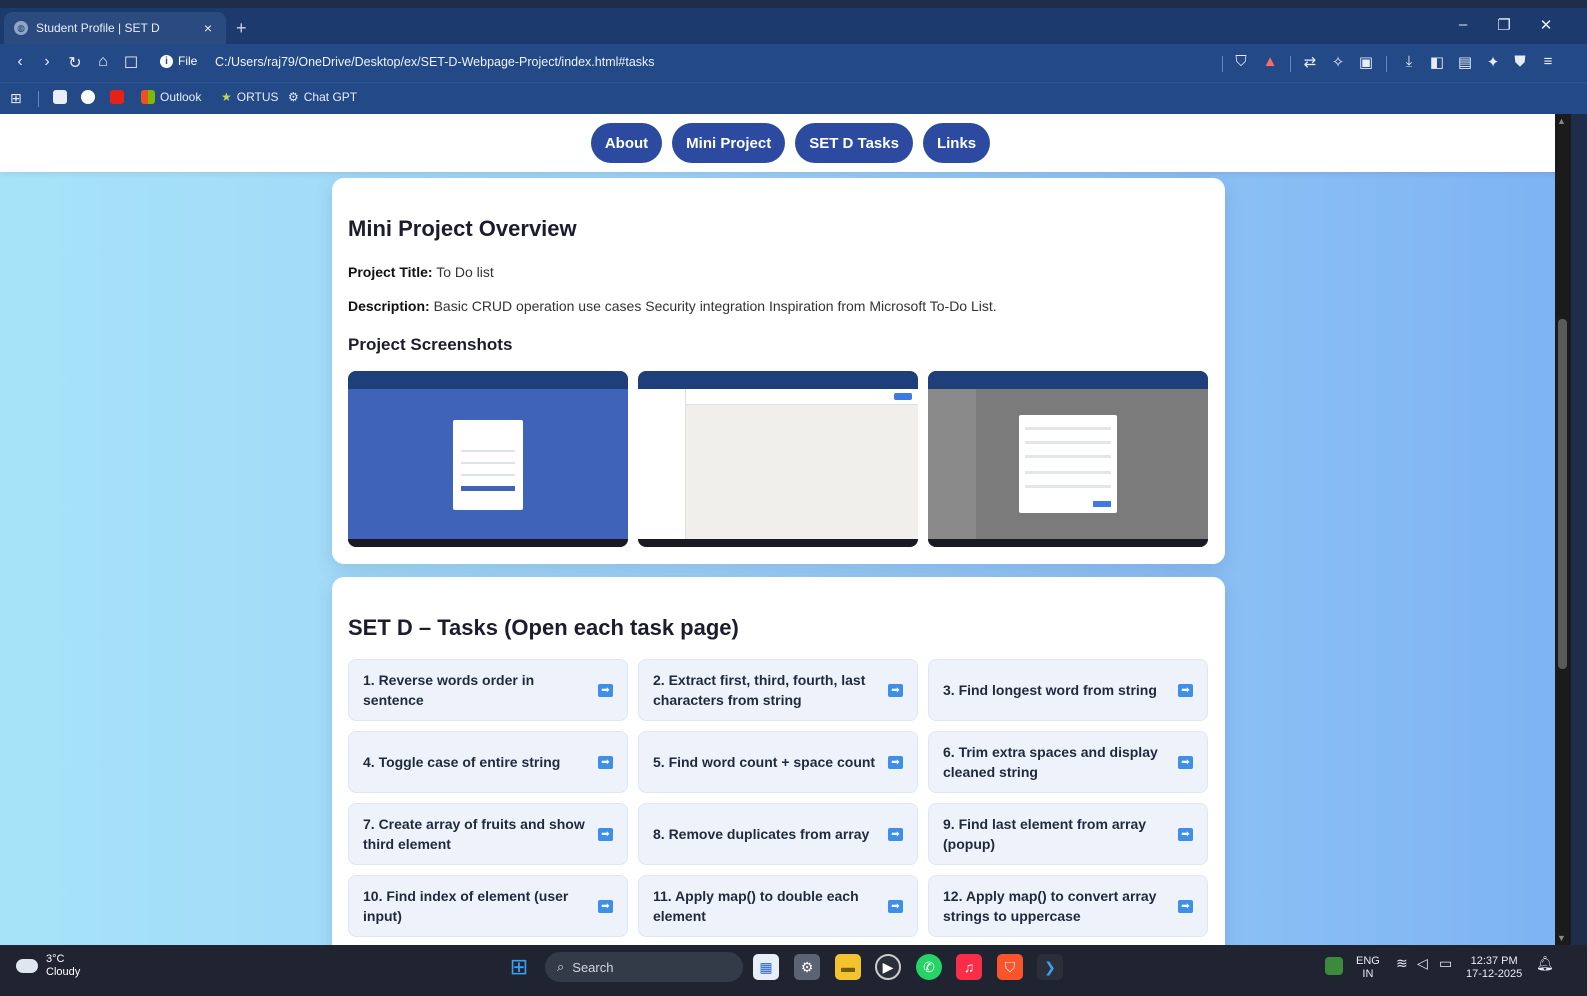 The image size is (1587, 996). What do you see at coordinates (63, 972) in the screenshot?
I see `weather-condition: Cloudy` at bounding box center [63, 972].